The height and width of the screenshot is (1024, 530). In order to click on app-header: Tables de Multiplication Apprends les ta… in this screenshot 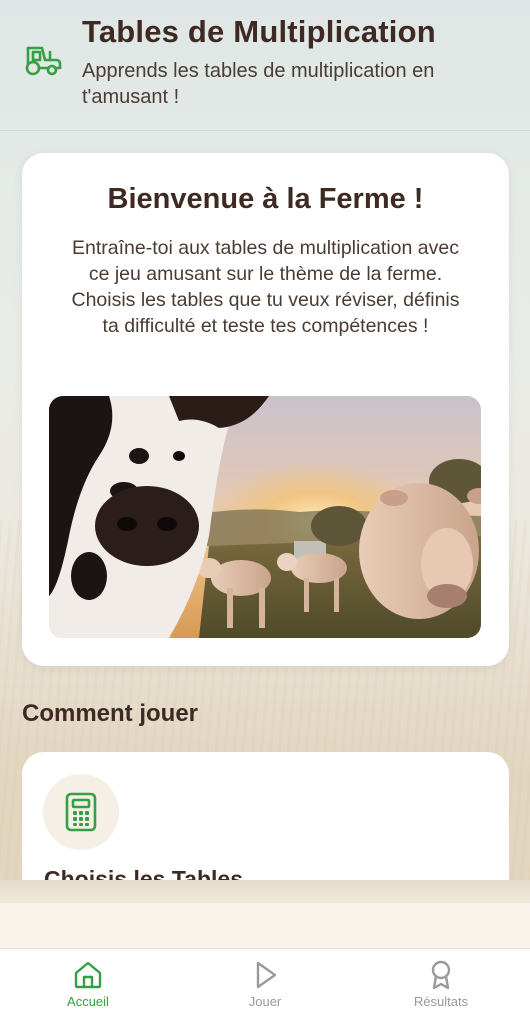, I will do `click(265, 65)`.